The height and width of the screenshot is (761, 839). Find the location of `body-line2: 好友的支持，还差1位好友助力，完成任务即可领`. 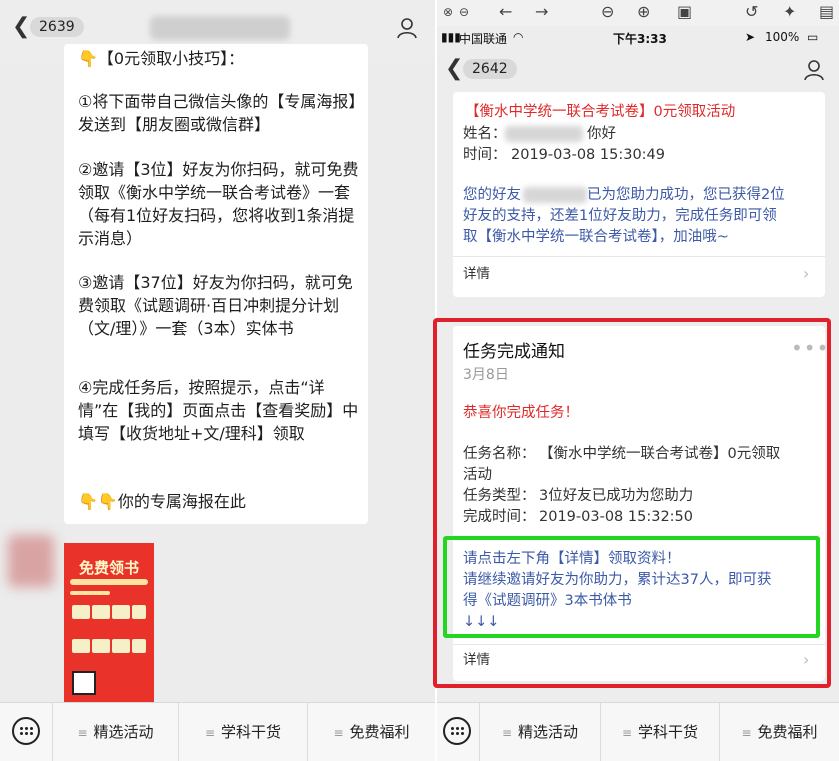

body-line2: 好友的支持，还差1位好友助力，完成任务即可领 is located at coordinates (620, 216).